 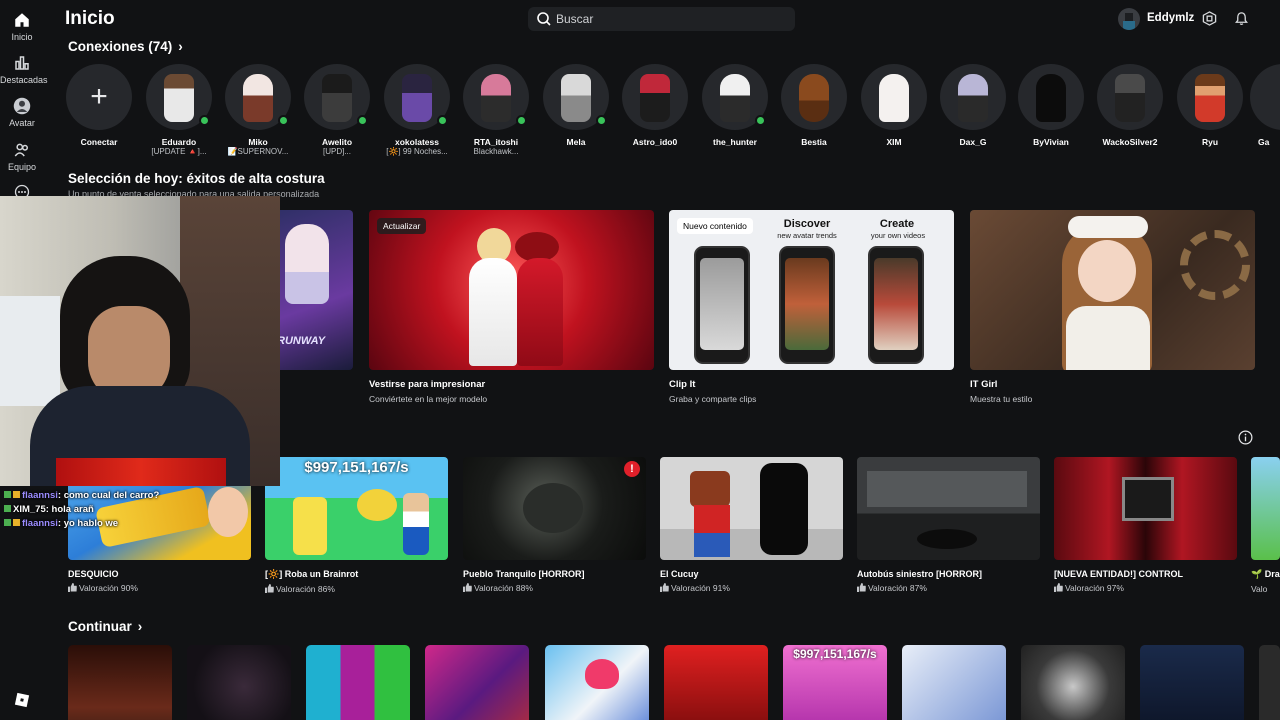 I want to click on webcam-overlay, so click(x=140, y=341).